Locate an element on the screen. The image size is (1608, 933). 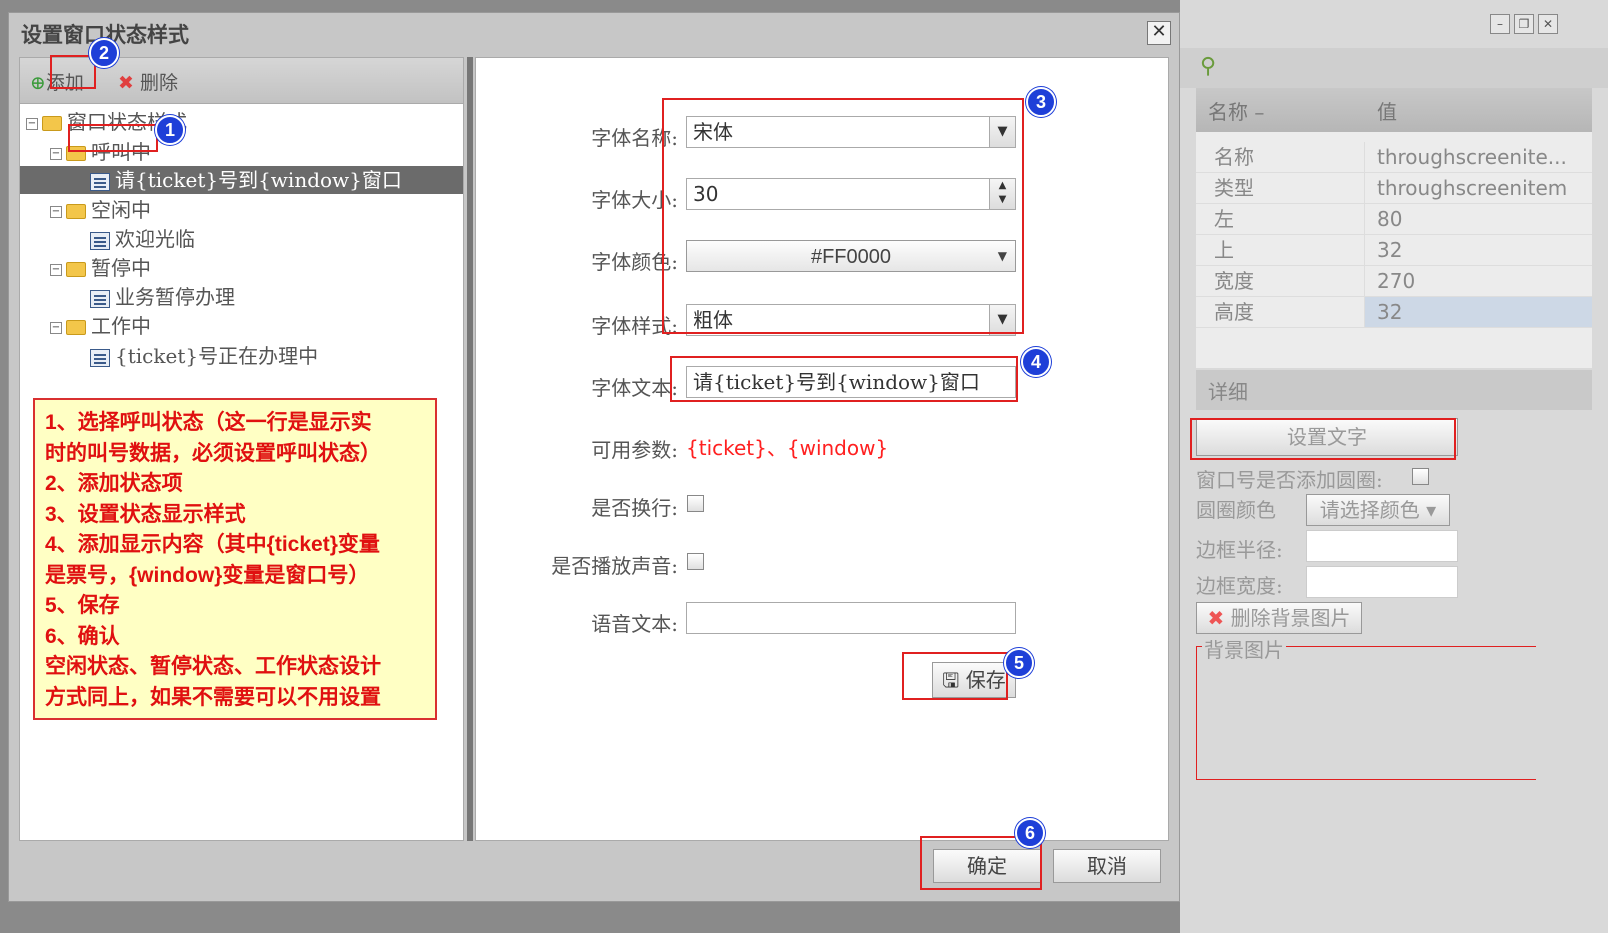
note-line: 6、确认 is located at coordinates (82, 636).